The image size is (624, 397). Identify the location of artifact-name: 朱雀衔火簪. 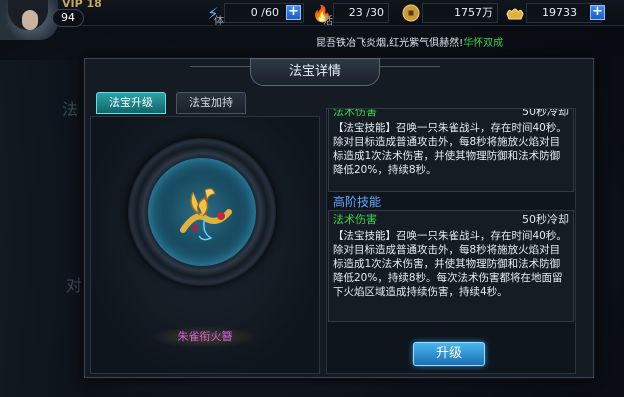
(205, 337).